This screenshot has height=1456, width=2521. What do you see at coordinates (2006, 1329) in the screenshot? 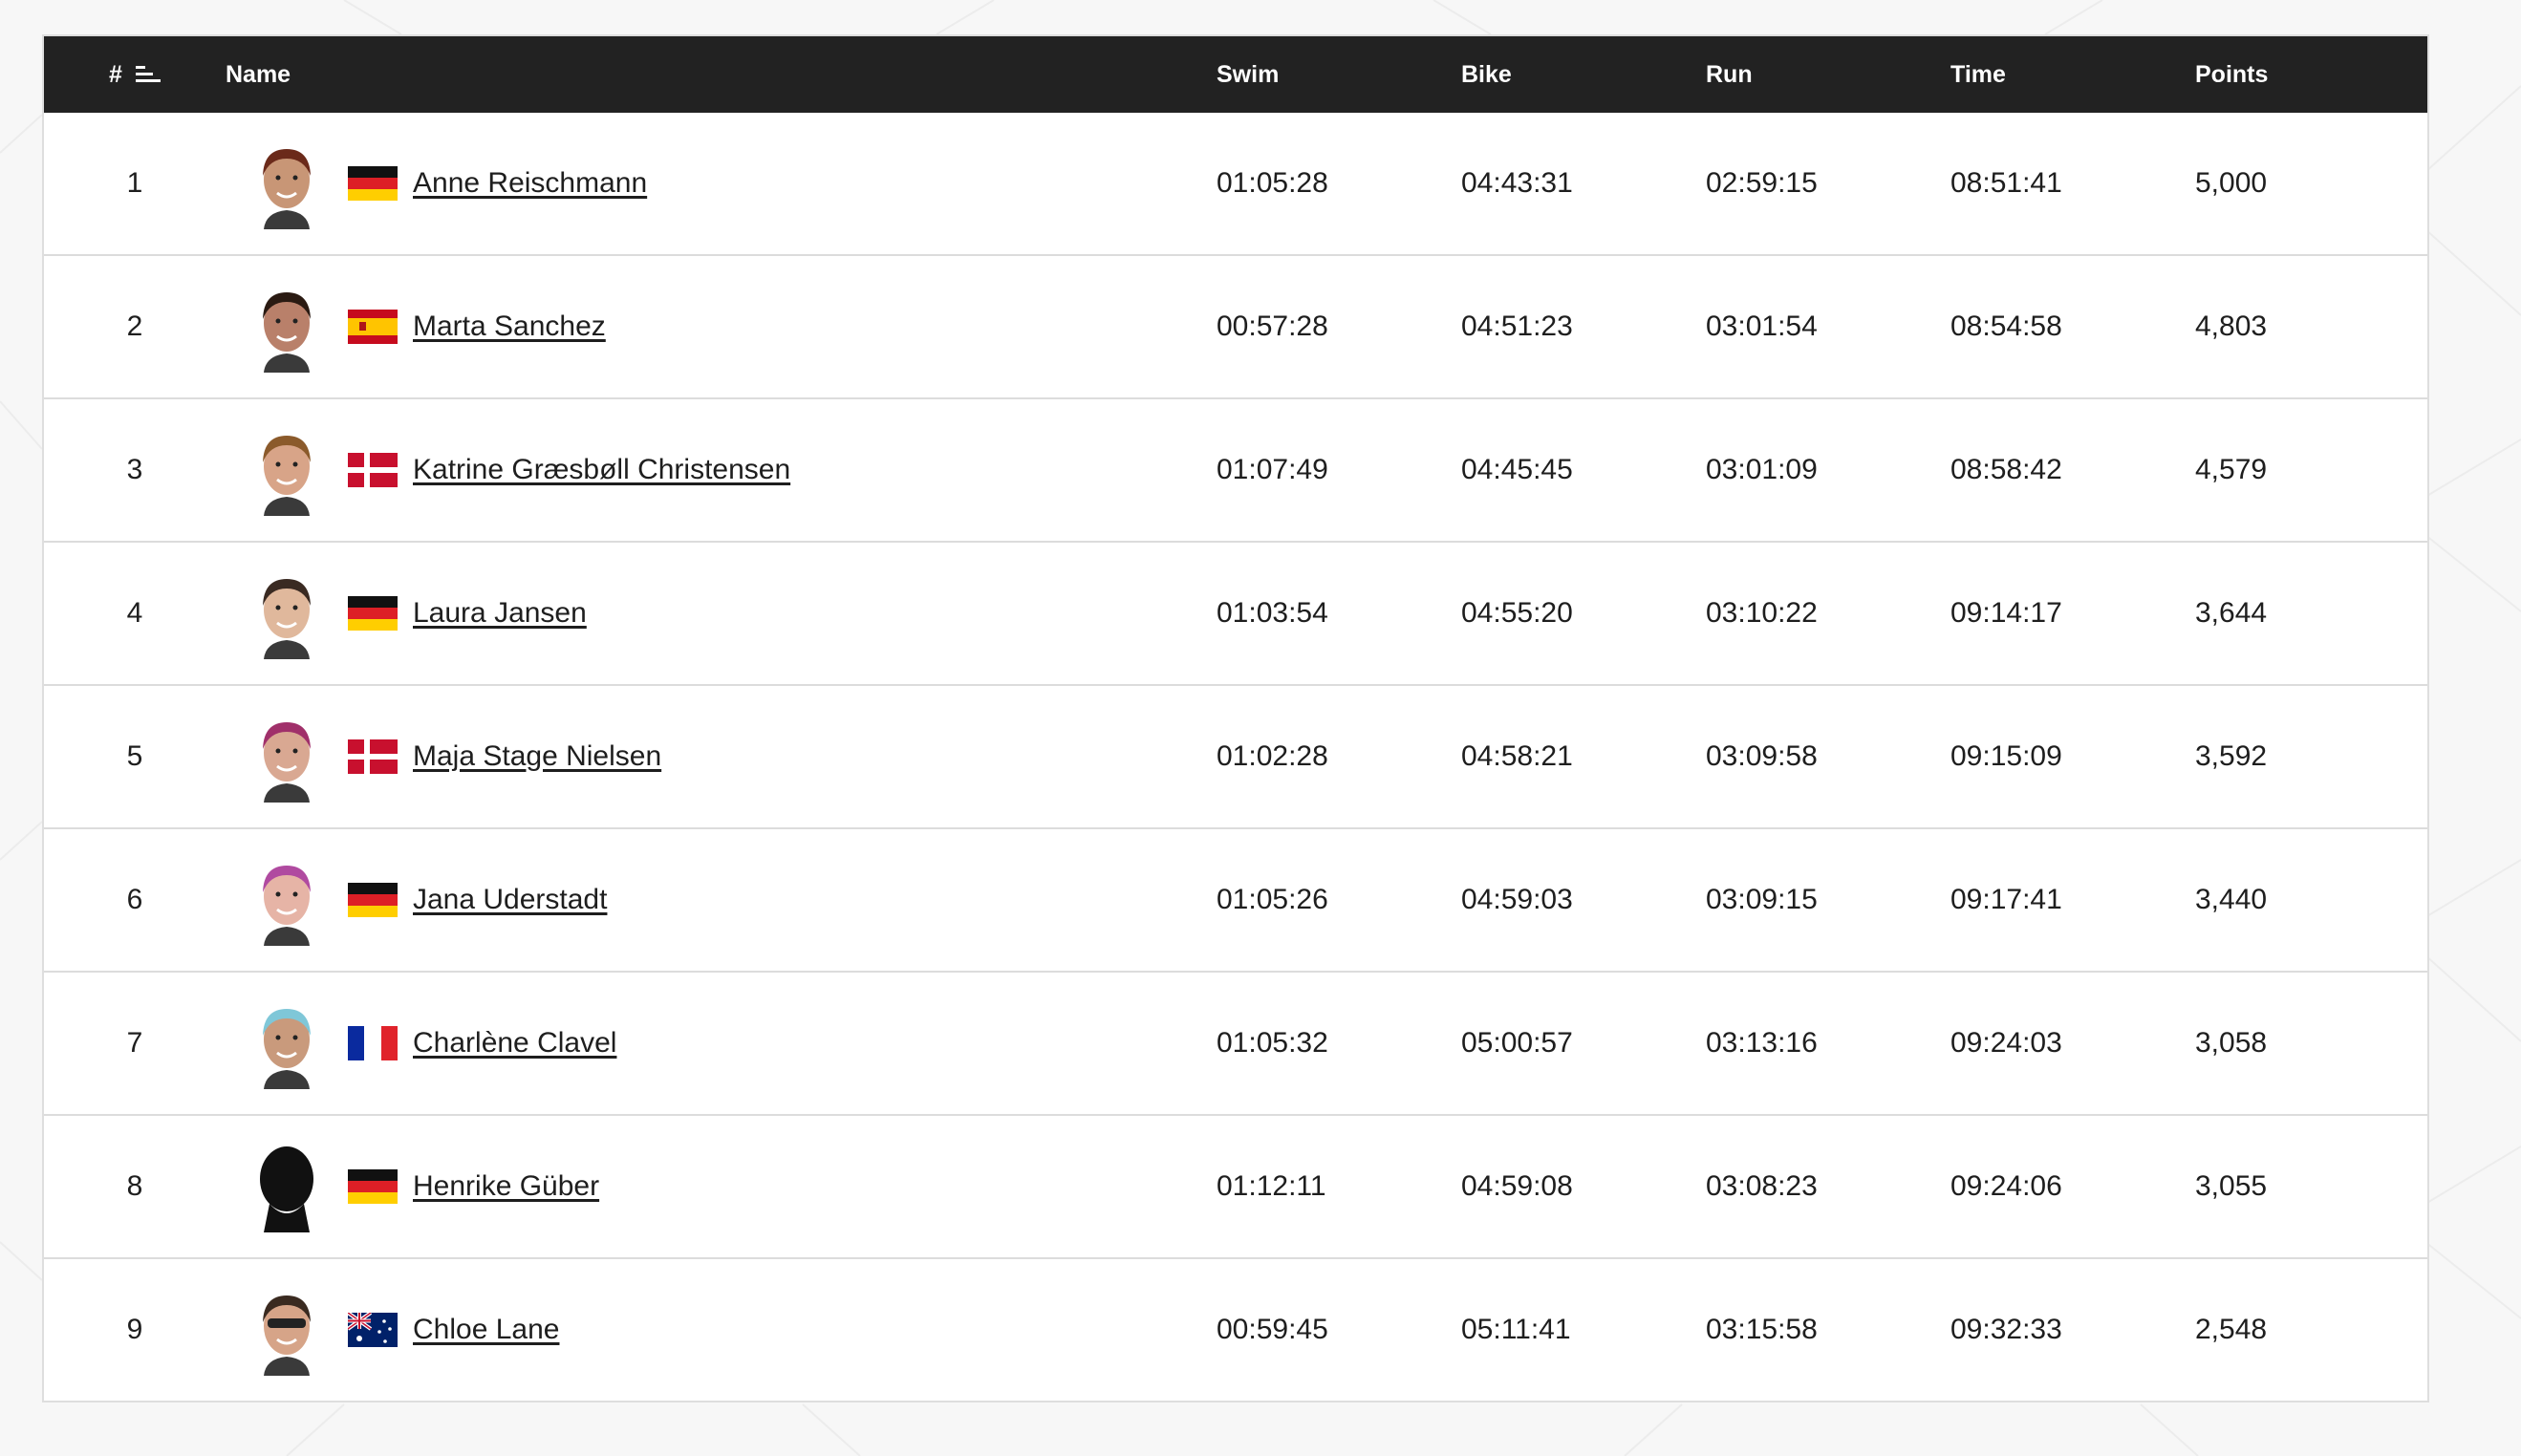
I see `total-time-cell: 09:32:33` at bounding box center [2006, 1329].